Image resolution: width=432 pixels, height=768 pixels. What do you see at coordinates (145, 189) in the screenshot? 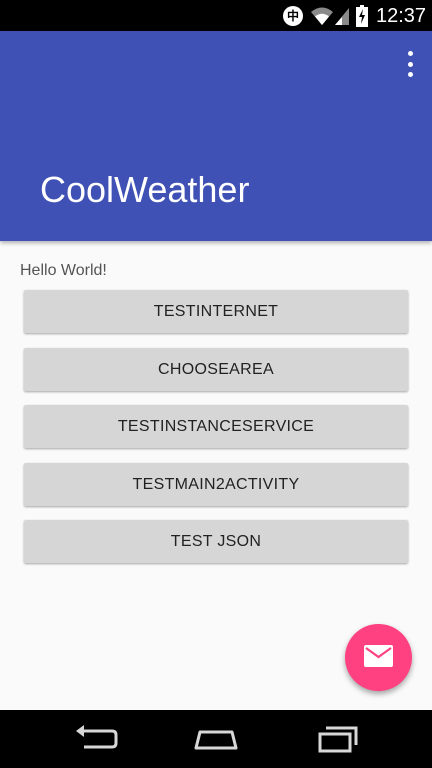
I see `app-title: CoolWeather` at bounding box center [145, 189].